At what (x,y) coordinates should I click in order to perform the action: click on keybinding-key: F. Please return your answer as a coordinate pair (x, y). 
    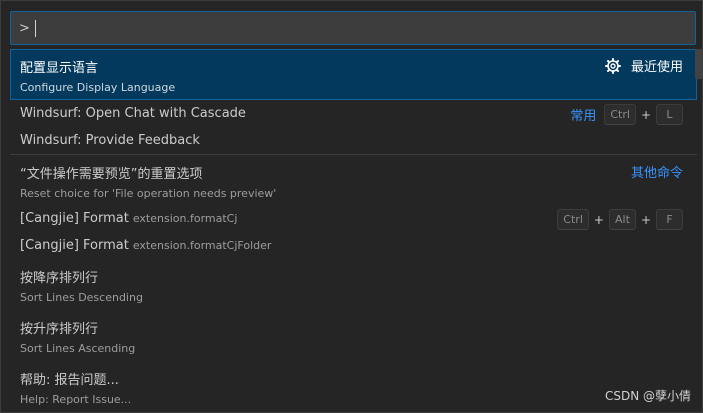
    Looking at the image, I should click on (669, 219).